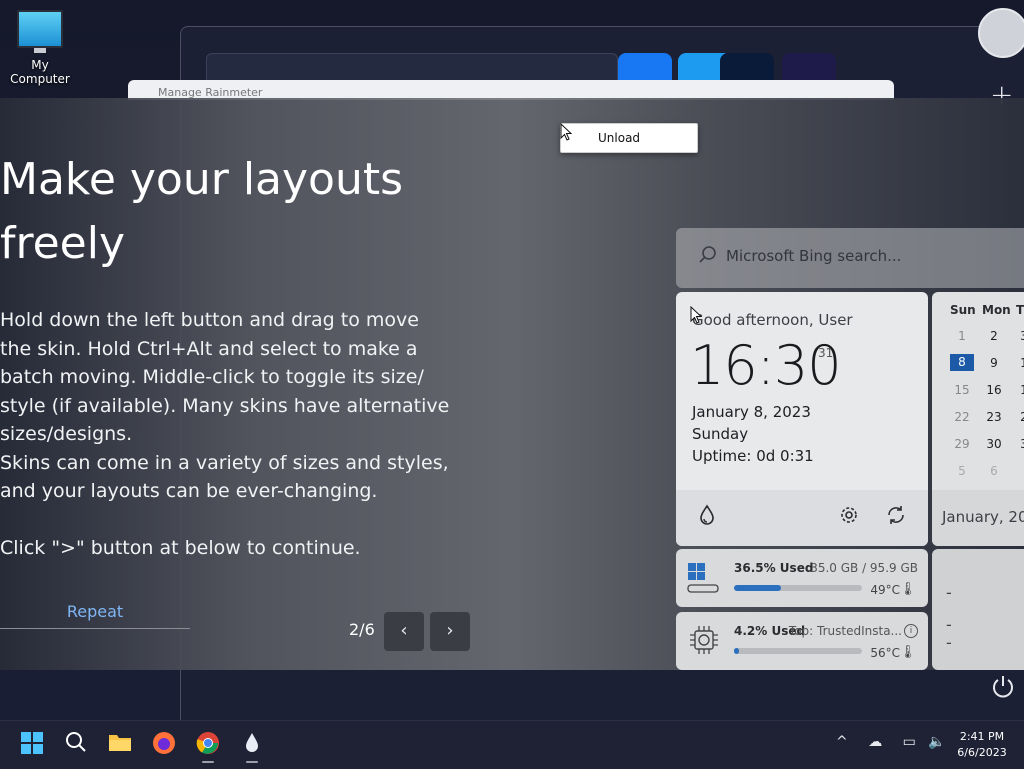  What do you see at coordinates (511, 90) in the screenshot?
I see `manage-rainmeter-titlebar: Manage Rainmeter` at bounding box center [511, 90].